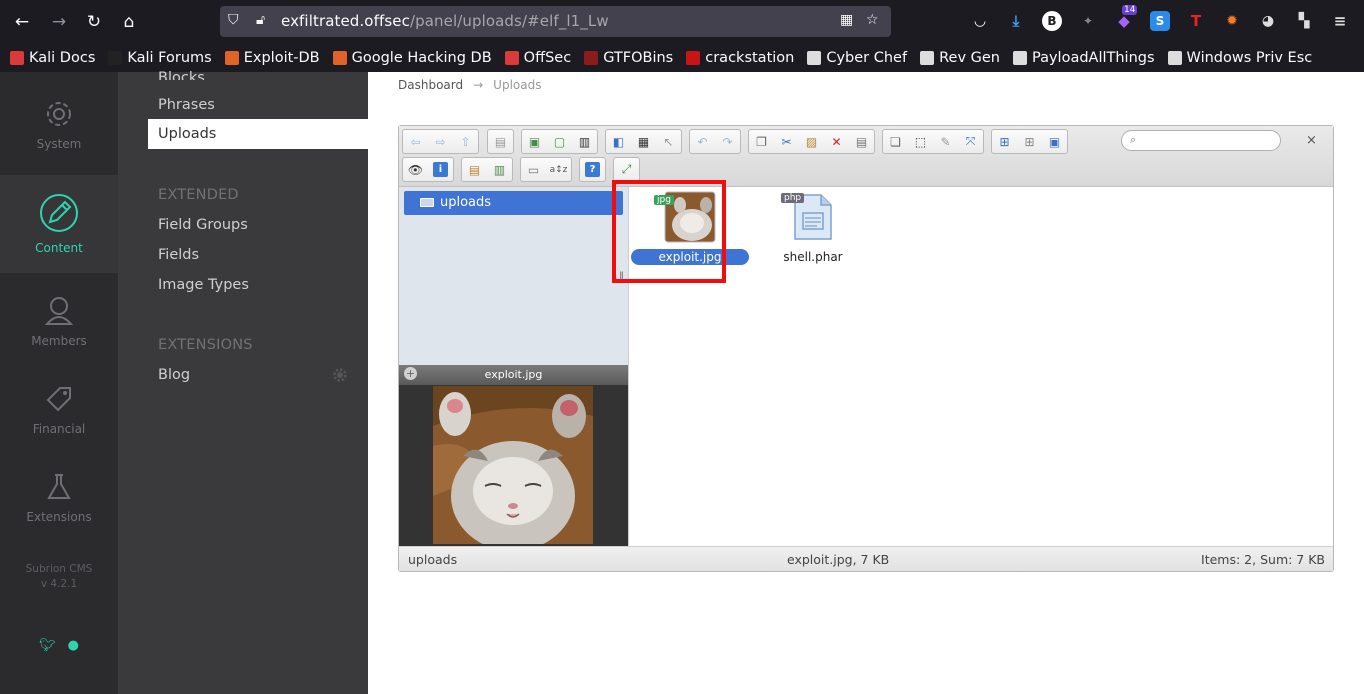 This screenshot has width=1364, height=694. Describe the element at coordinates (22, 22) in the screenshot. I see `back-arrow-icon: ←` at that location.